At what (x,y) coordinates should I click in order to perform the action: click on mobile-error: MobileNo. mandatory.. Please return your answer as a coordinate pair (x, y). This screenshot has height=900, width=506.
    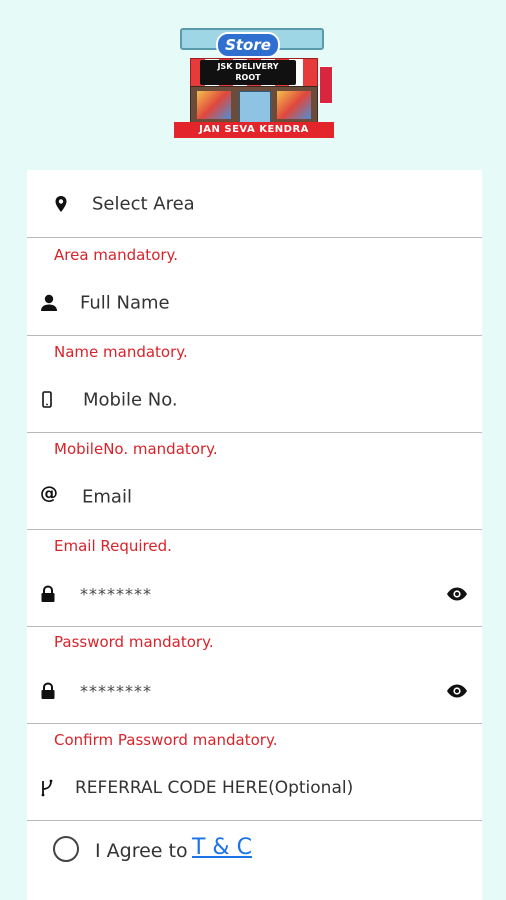
    Looking at the image, I should click on (136, 449).